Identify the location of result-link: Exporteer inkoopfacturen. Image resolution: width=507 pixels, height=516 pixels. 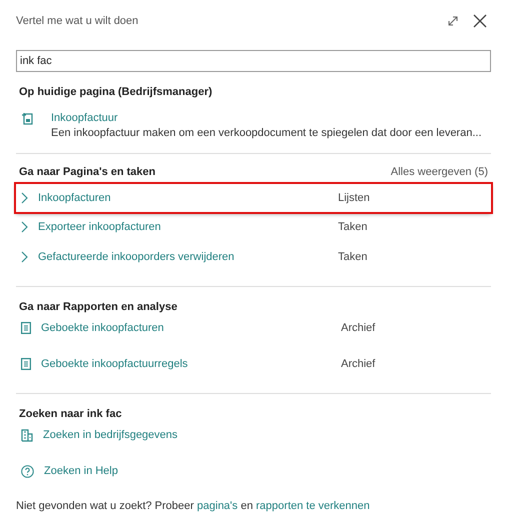
(188, 227).